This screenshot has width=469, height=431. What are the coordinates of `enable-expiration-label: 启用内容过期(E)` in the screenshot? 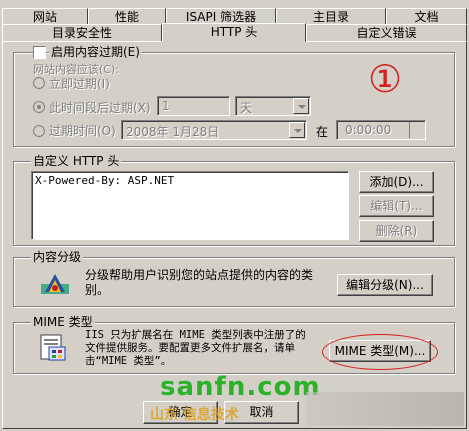 It's located at (95, 52).